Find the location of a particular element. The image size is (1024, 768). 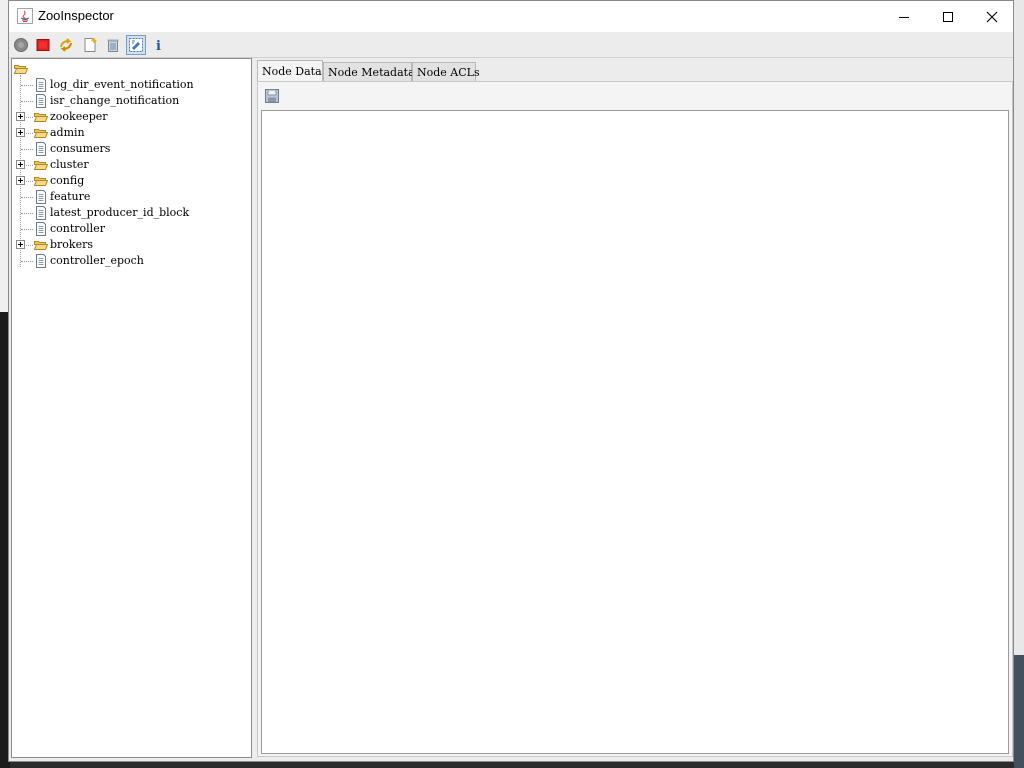

window-title: ZooInspector is located at coordinates (76, 15).